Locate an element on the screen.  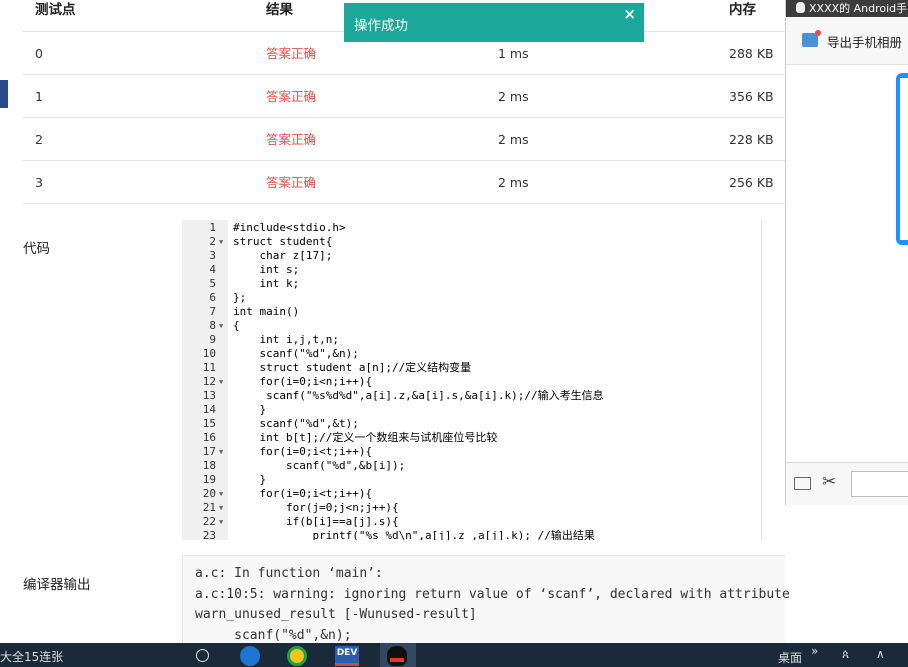
dev-cpp-icon: DEV is located at coordinates (347, 656).